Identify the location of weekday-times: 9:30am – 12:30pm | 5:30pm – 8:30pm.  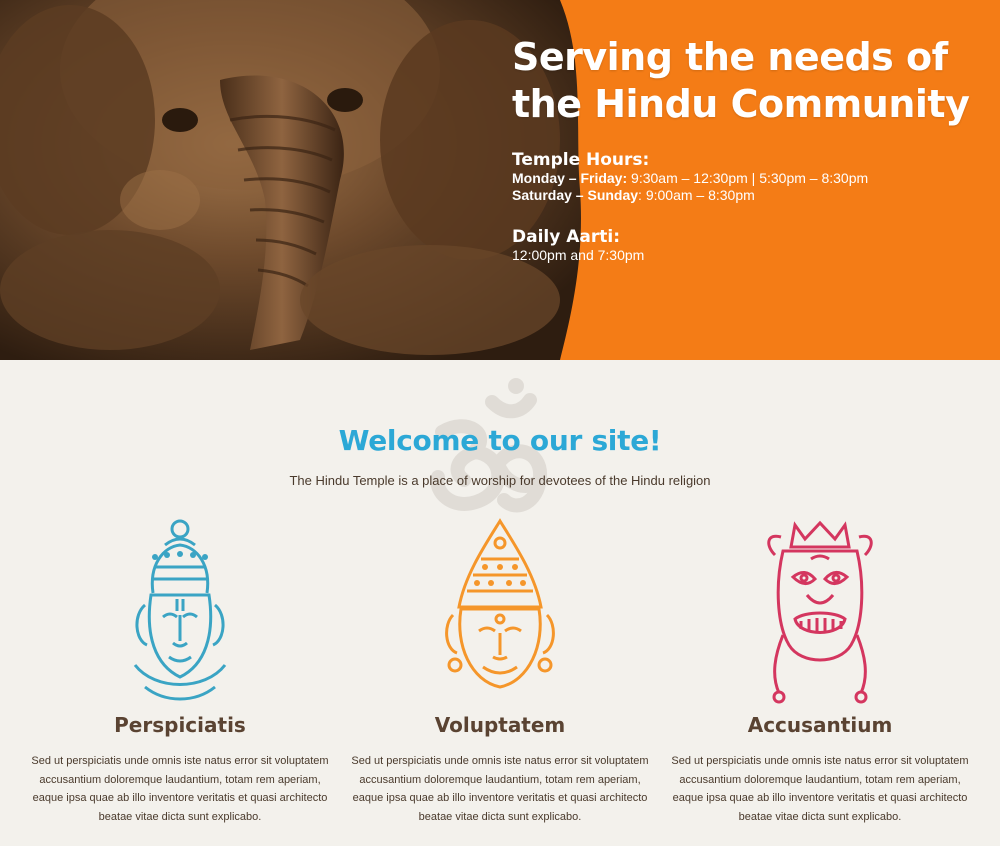
(748, 178).